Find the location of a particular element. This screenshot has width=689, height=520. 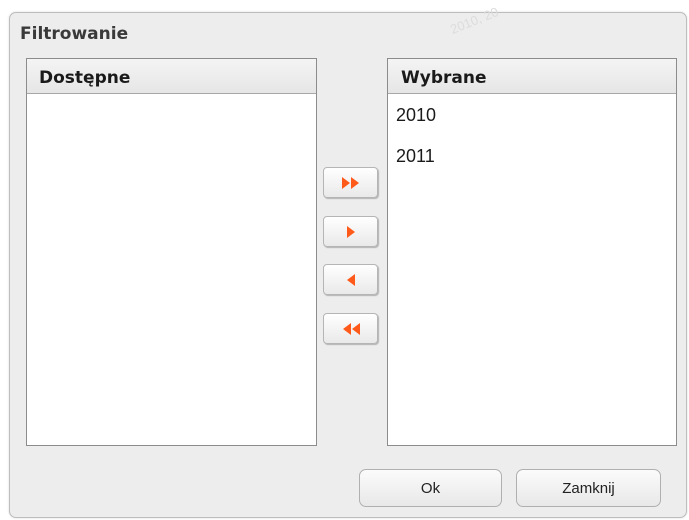

arrow-left-icon is located at coordinates (351, 280).